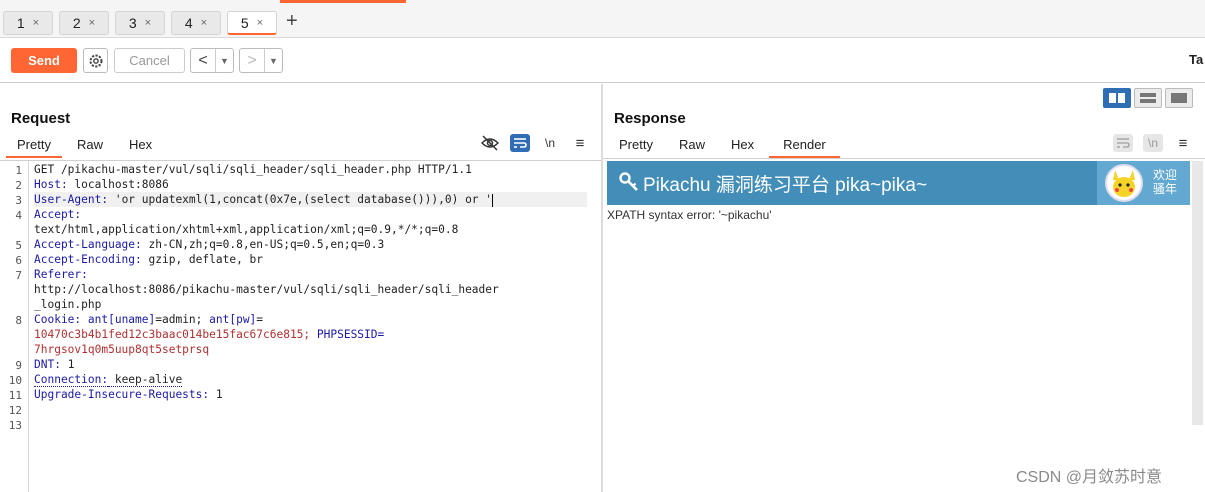 This screenshot has width=1205, height=492. I want to click on header-key: Host:, so click(51, 184).